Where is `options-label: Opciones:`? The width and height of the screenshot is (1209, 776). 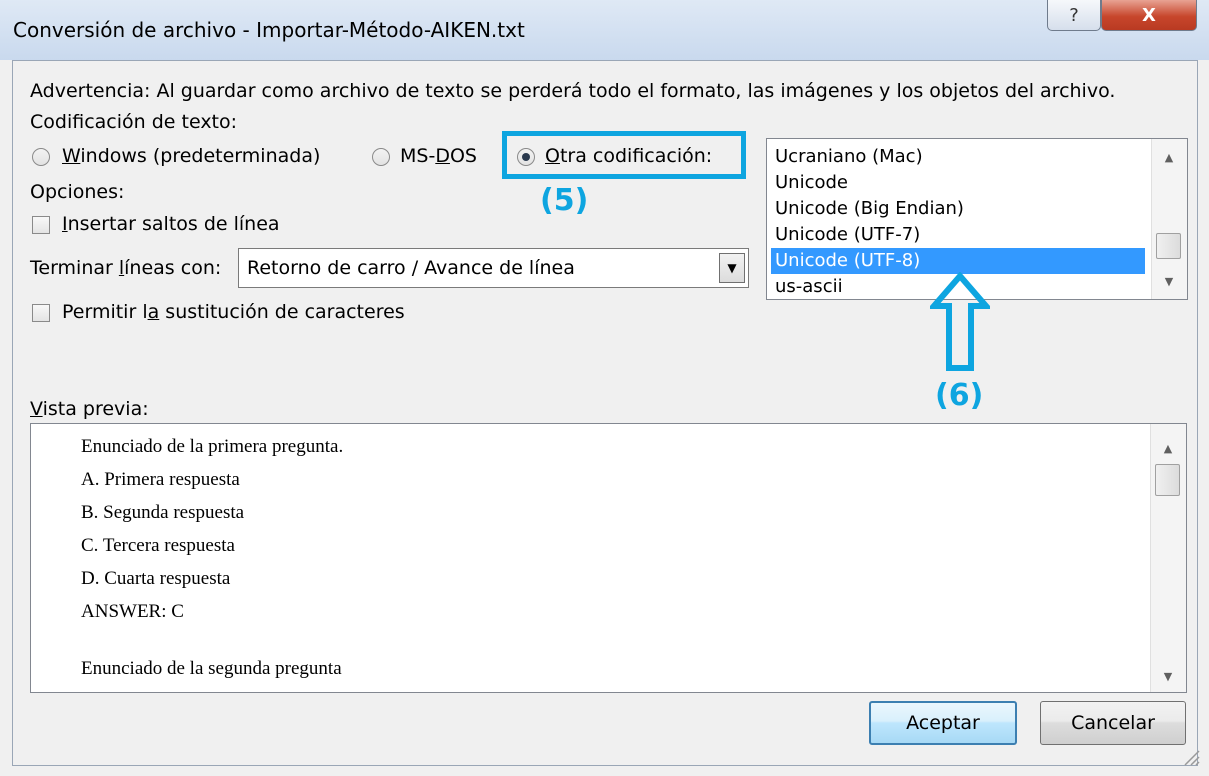 options-label: Opciones: is located at coordinates (77, 192).